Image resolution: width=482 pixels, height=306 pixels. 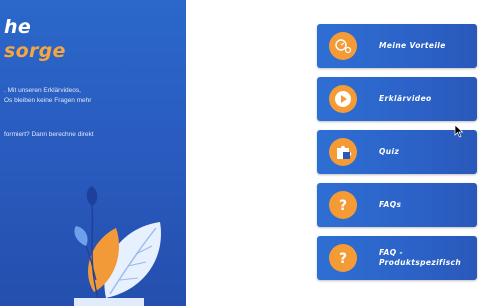 I want to click on hero-title-line2: sorge, so click(x=35, y=51).